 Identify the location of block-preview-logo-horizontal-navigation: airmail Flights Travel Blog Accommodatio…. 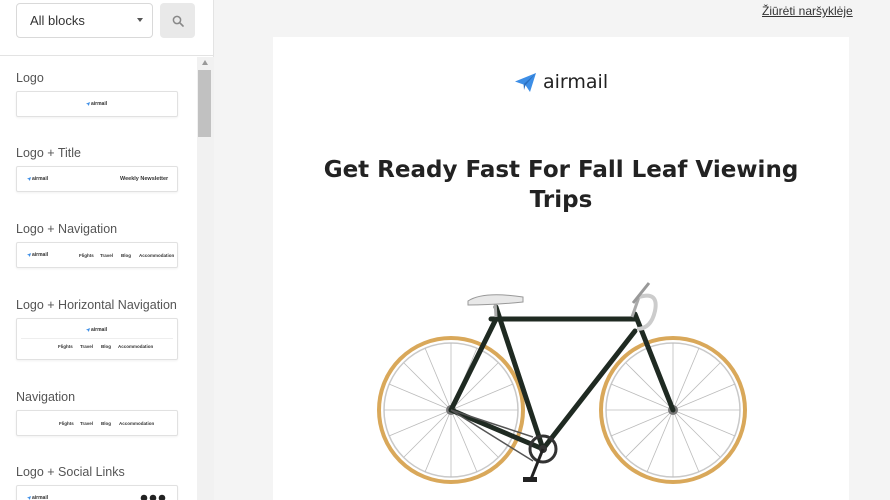
(97, 339).